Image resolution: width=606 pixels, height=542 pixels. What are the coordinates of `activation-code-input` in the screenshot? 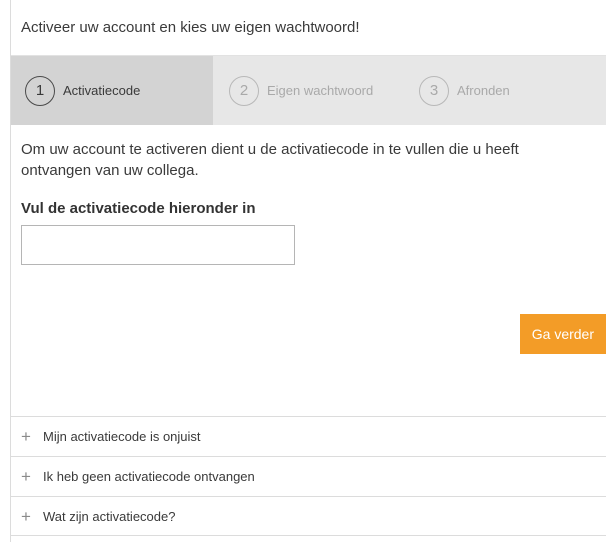 It's located at (158, 245).